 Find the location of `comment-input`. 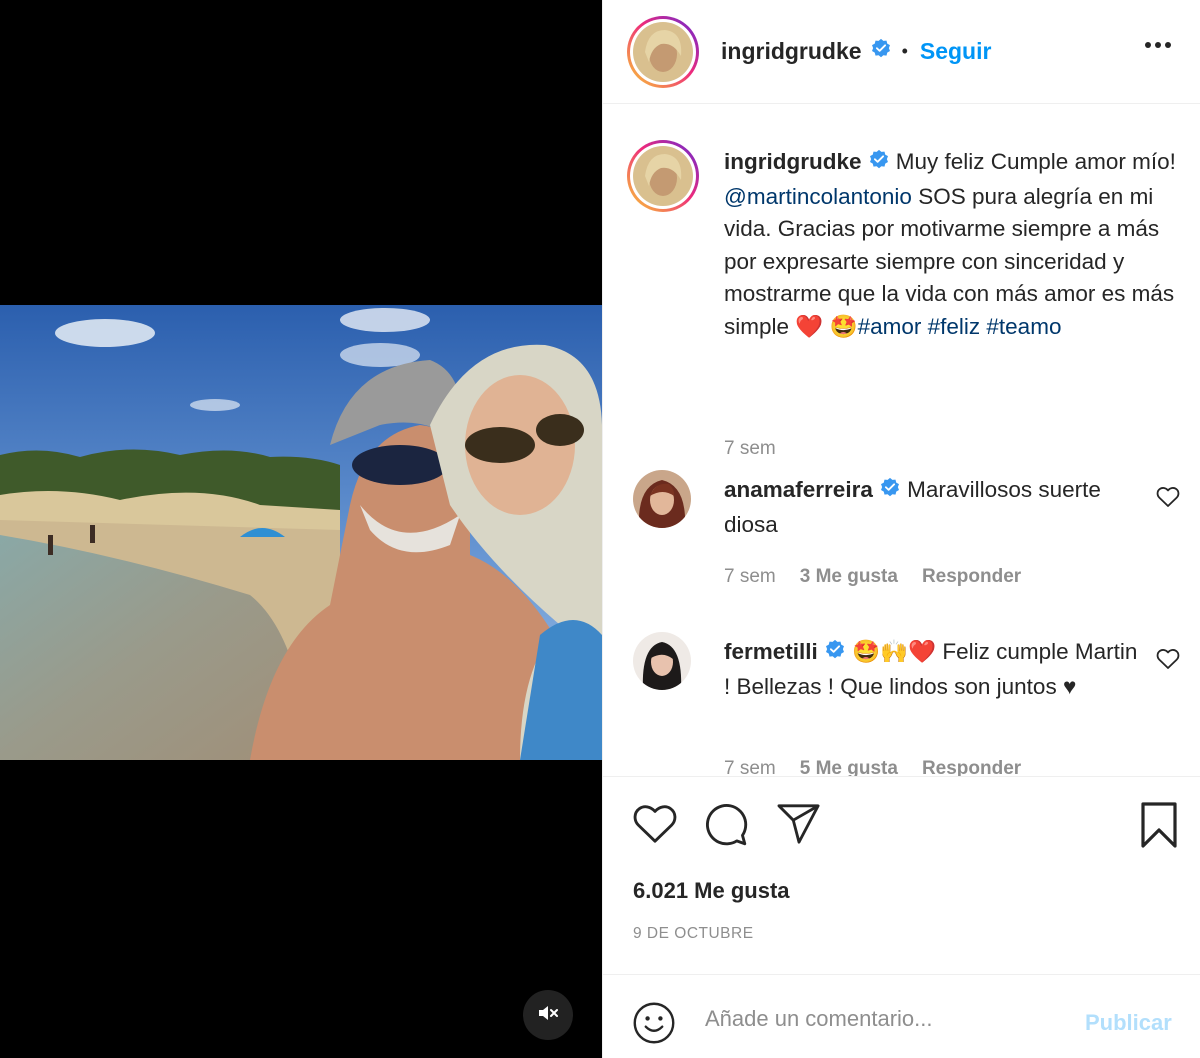

comment-input is located at coordinates (885, 1019).